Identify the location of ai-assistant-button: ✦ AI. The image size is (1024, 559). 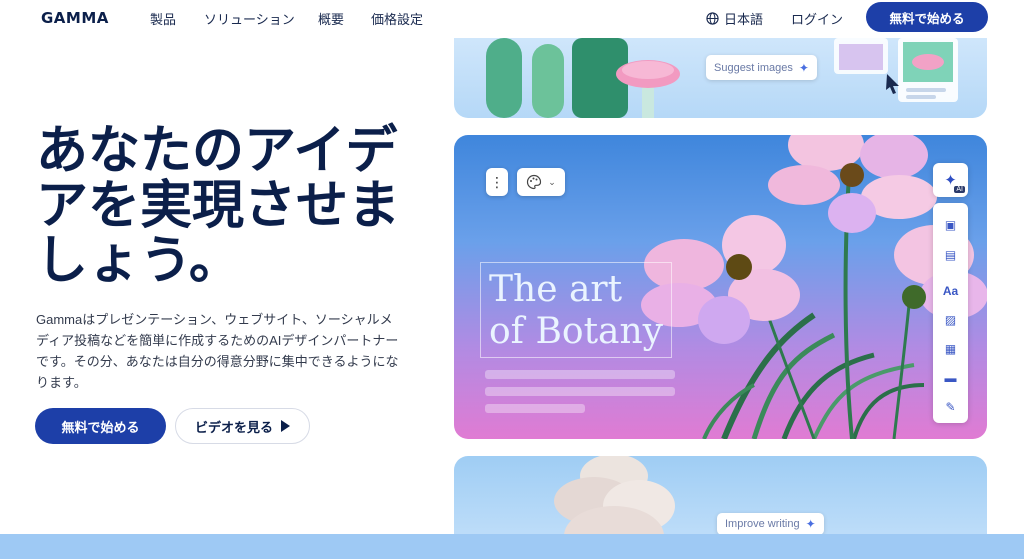
(950, 180).